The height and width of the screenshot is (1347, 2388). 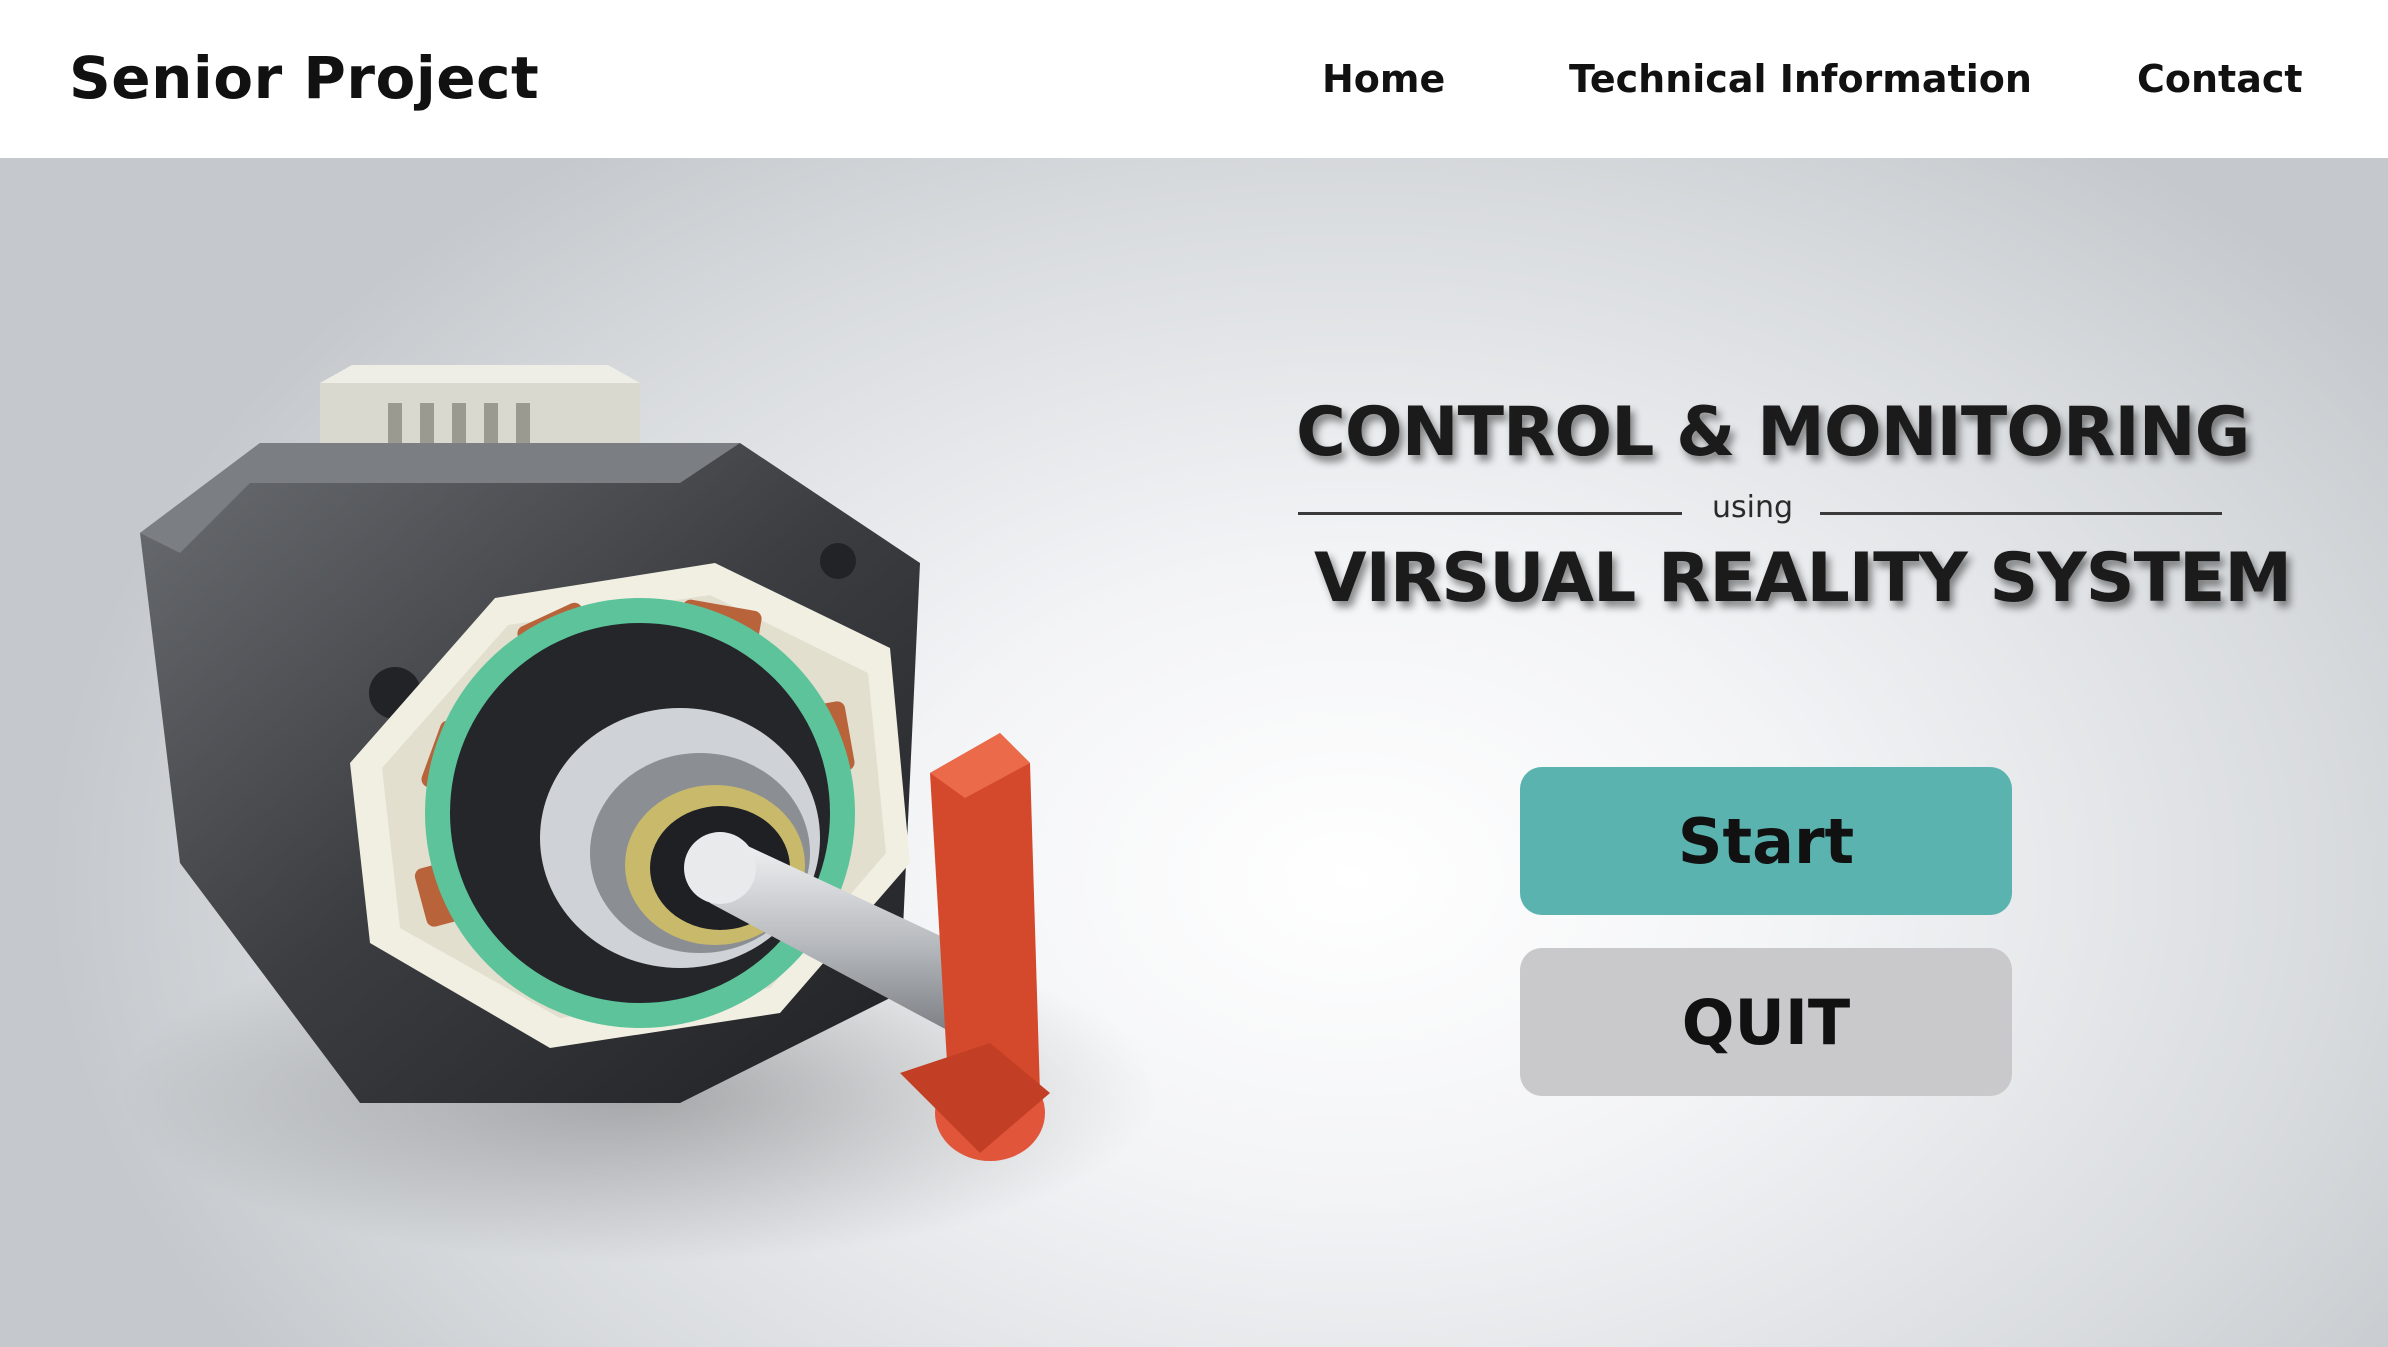 What do you see at coordinates (1766, 841) in the screenshot?
I see `start-button: Start` at bounding box center [1766, 841].